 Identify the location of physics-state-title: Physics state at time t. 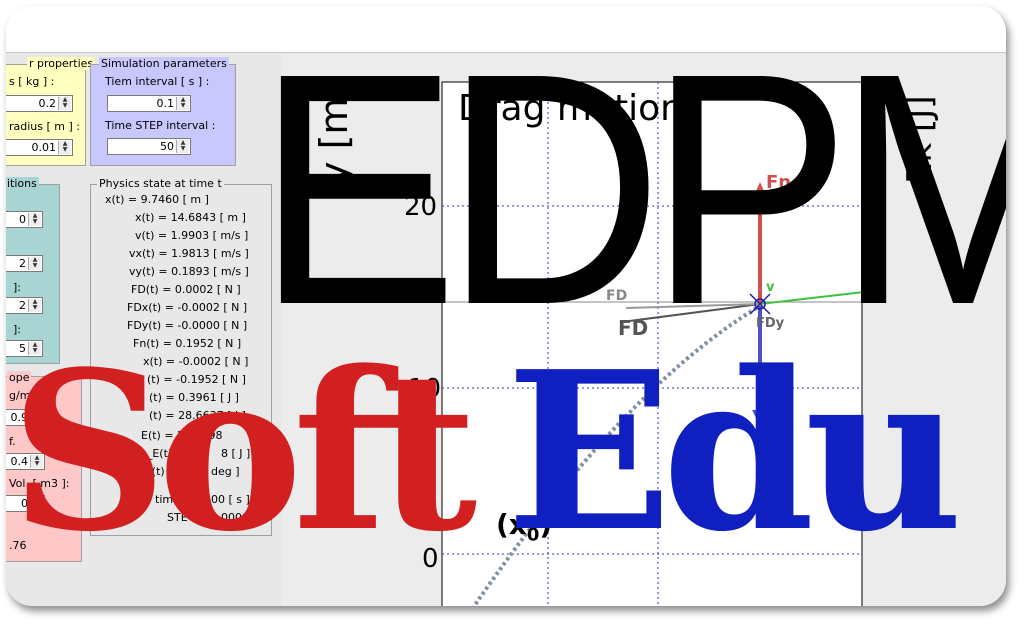
(160, 183).